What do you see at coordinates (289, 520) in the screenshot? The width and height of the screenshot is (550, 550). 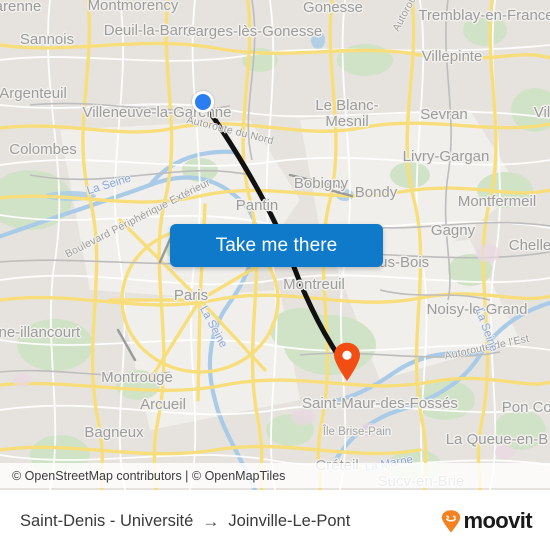 I see `trip-destination-label: Joinville-Le-Pont` at bounding box center [289, 520].